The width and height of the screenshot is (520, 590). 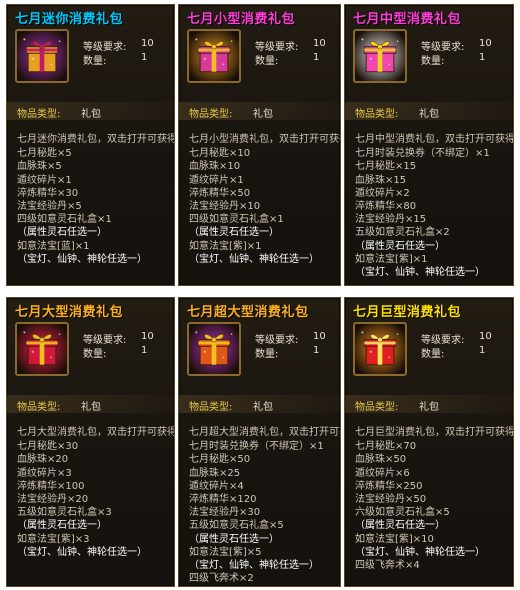 I want to click on reward-line: 四级飞奔术×4, so click(x=387, y=566).